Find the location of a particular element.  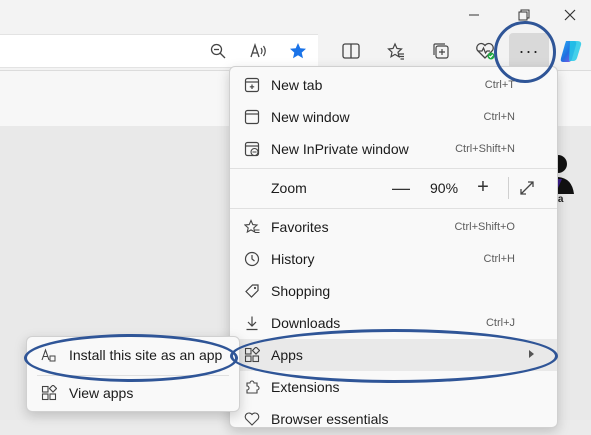

new-tab-icon is located at coordinates (252, 85).